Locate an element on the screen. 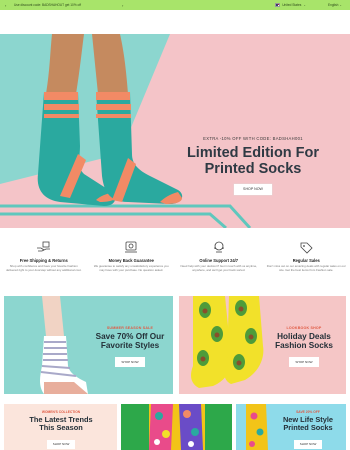 This screenshot has width=350, height=450. banner-title-line-2: Fashion Socks is located at coordinates (304, 345).